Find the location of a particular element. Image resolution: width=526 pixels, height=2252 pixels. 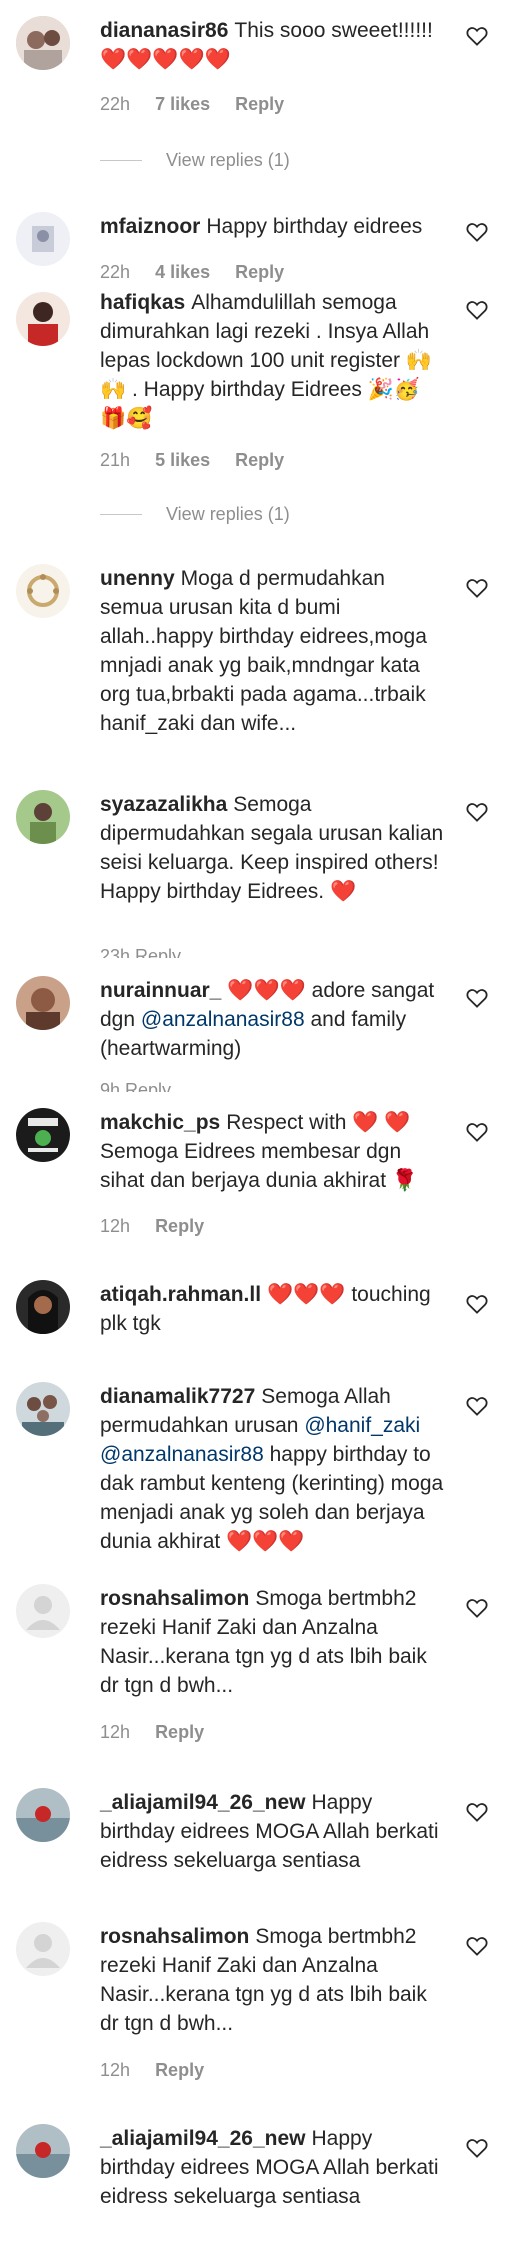

comment-meta: 23h Reply is located at coordinates (150, 952).